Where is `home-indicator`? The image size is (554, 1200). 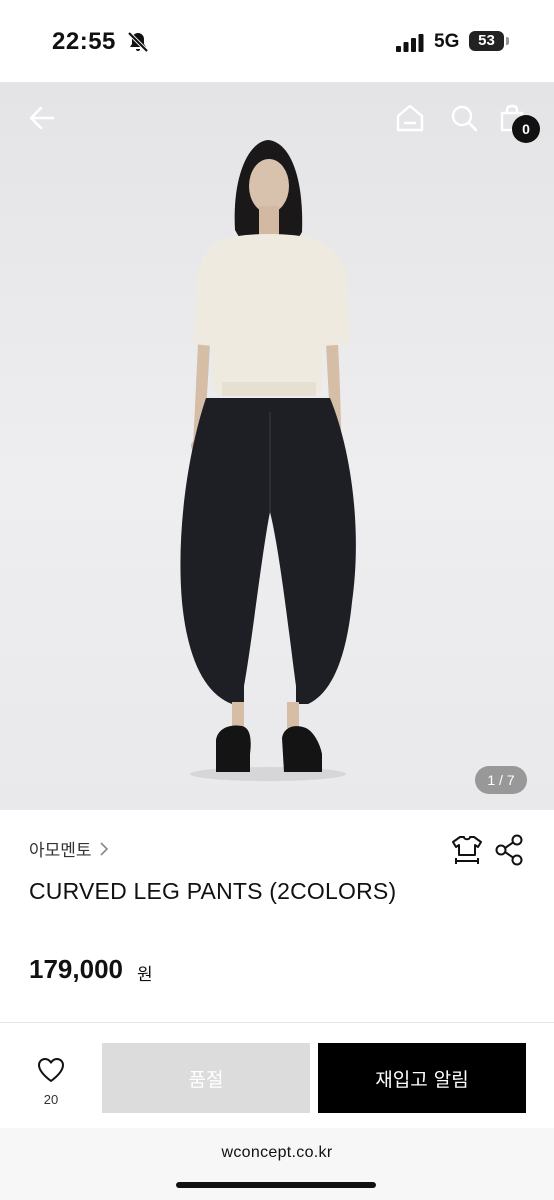 home-indicator is located at coordinates (276, 1185).